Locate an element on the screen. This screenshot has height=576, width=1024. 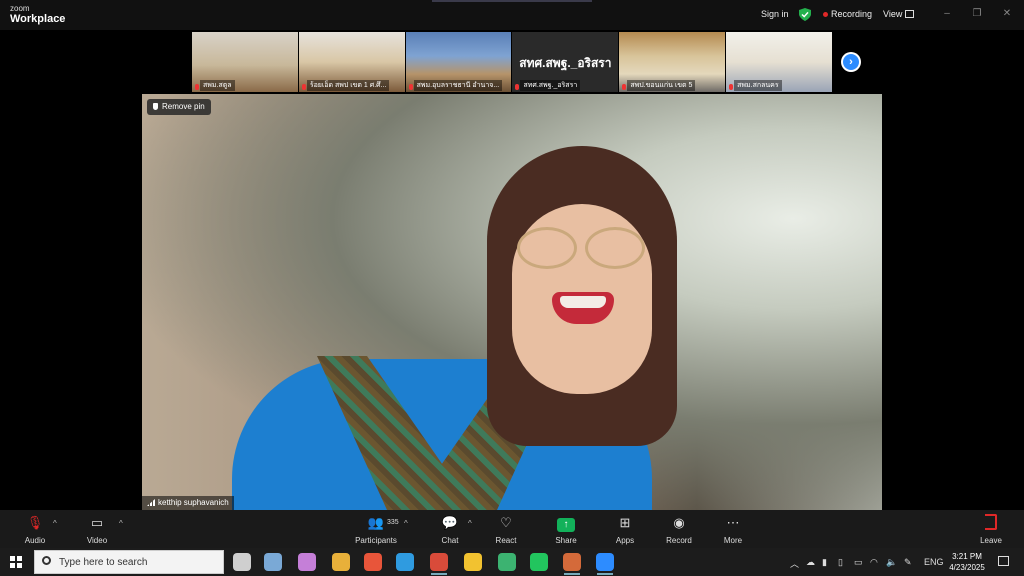
tray-cloud-icon: ☁ is located at coordinates (810, 562).